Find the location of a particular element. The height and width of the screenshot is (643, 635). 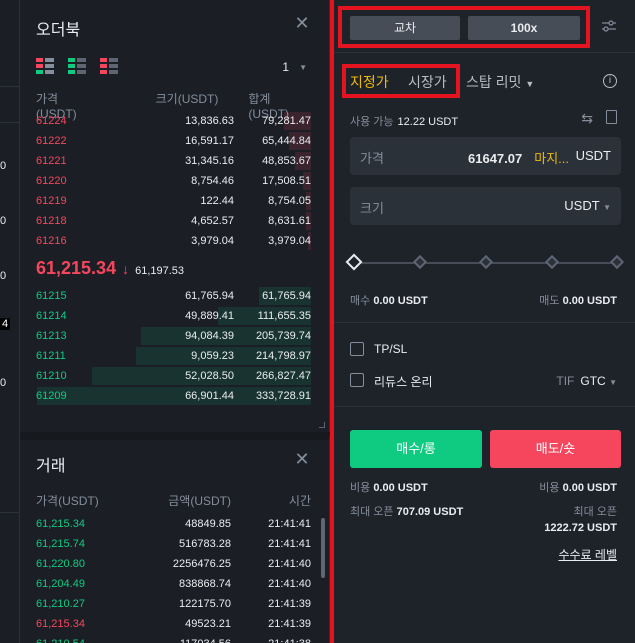

bid-price: 61214 is located at coordinates (51, 316).